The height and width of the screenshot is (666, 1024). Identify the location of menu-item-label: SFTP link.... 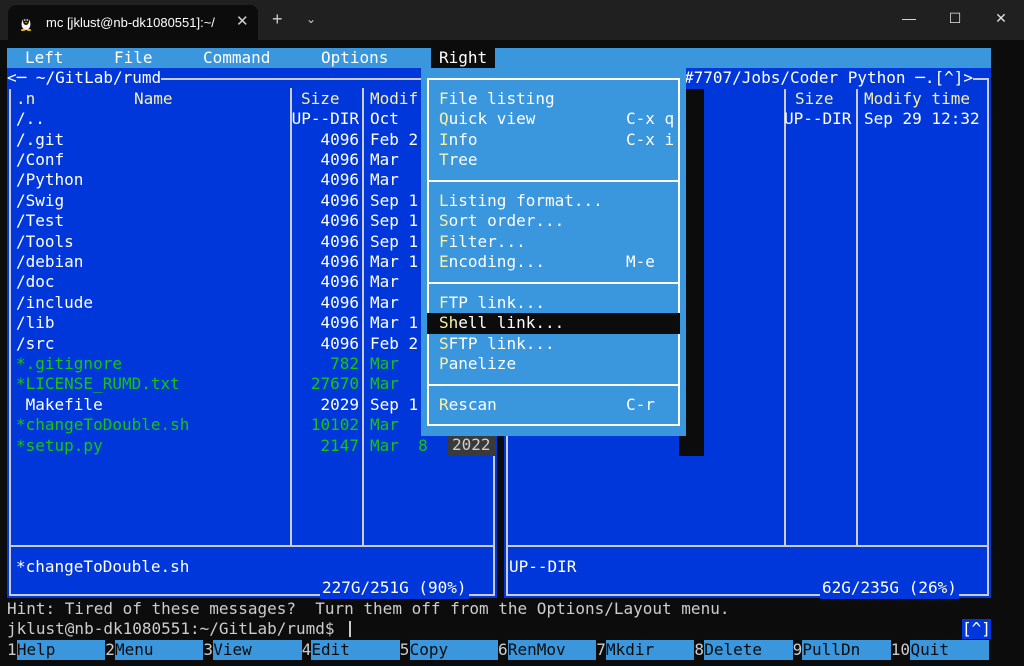
(497, 344).